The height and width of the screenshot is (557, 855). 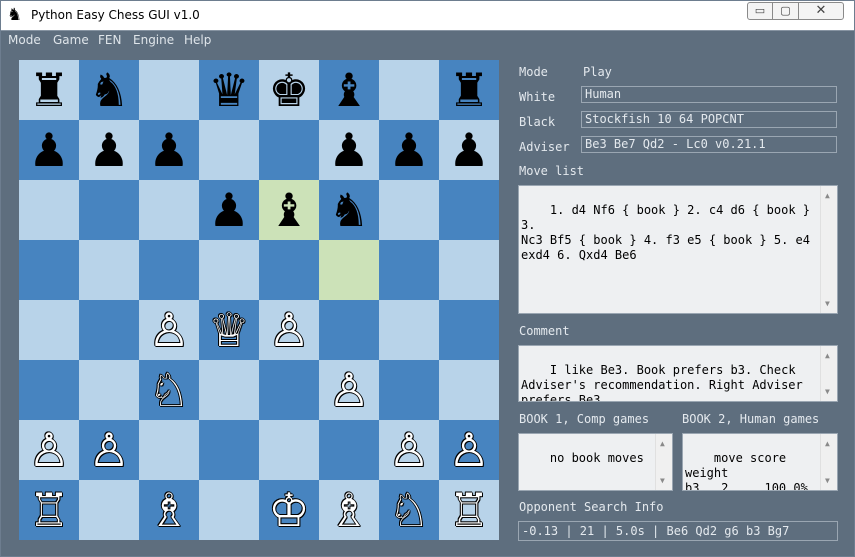 I want to click on piece-black-g7: ♟, so click(x=408, y=150).